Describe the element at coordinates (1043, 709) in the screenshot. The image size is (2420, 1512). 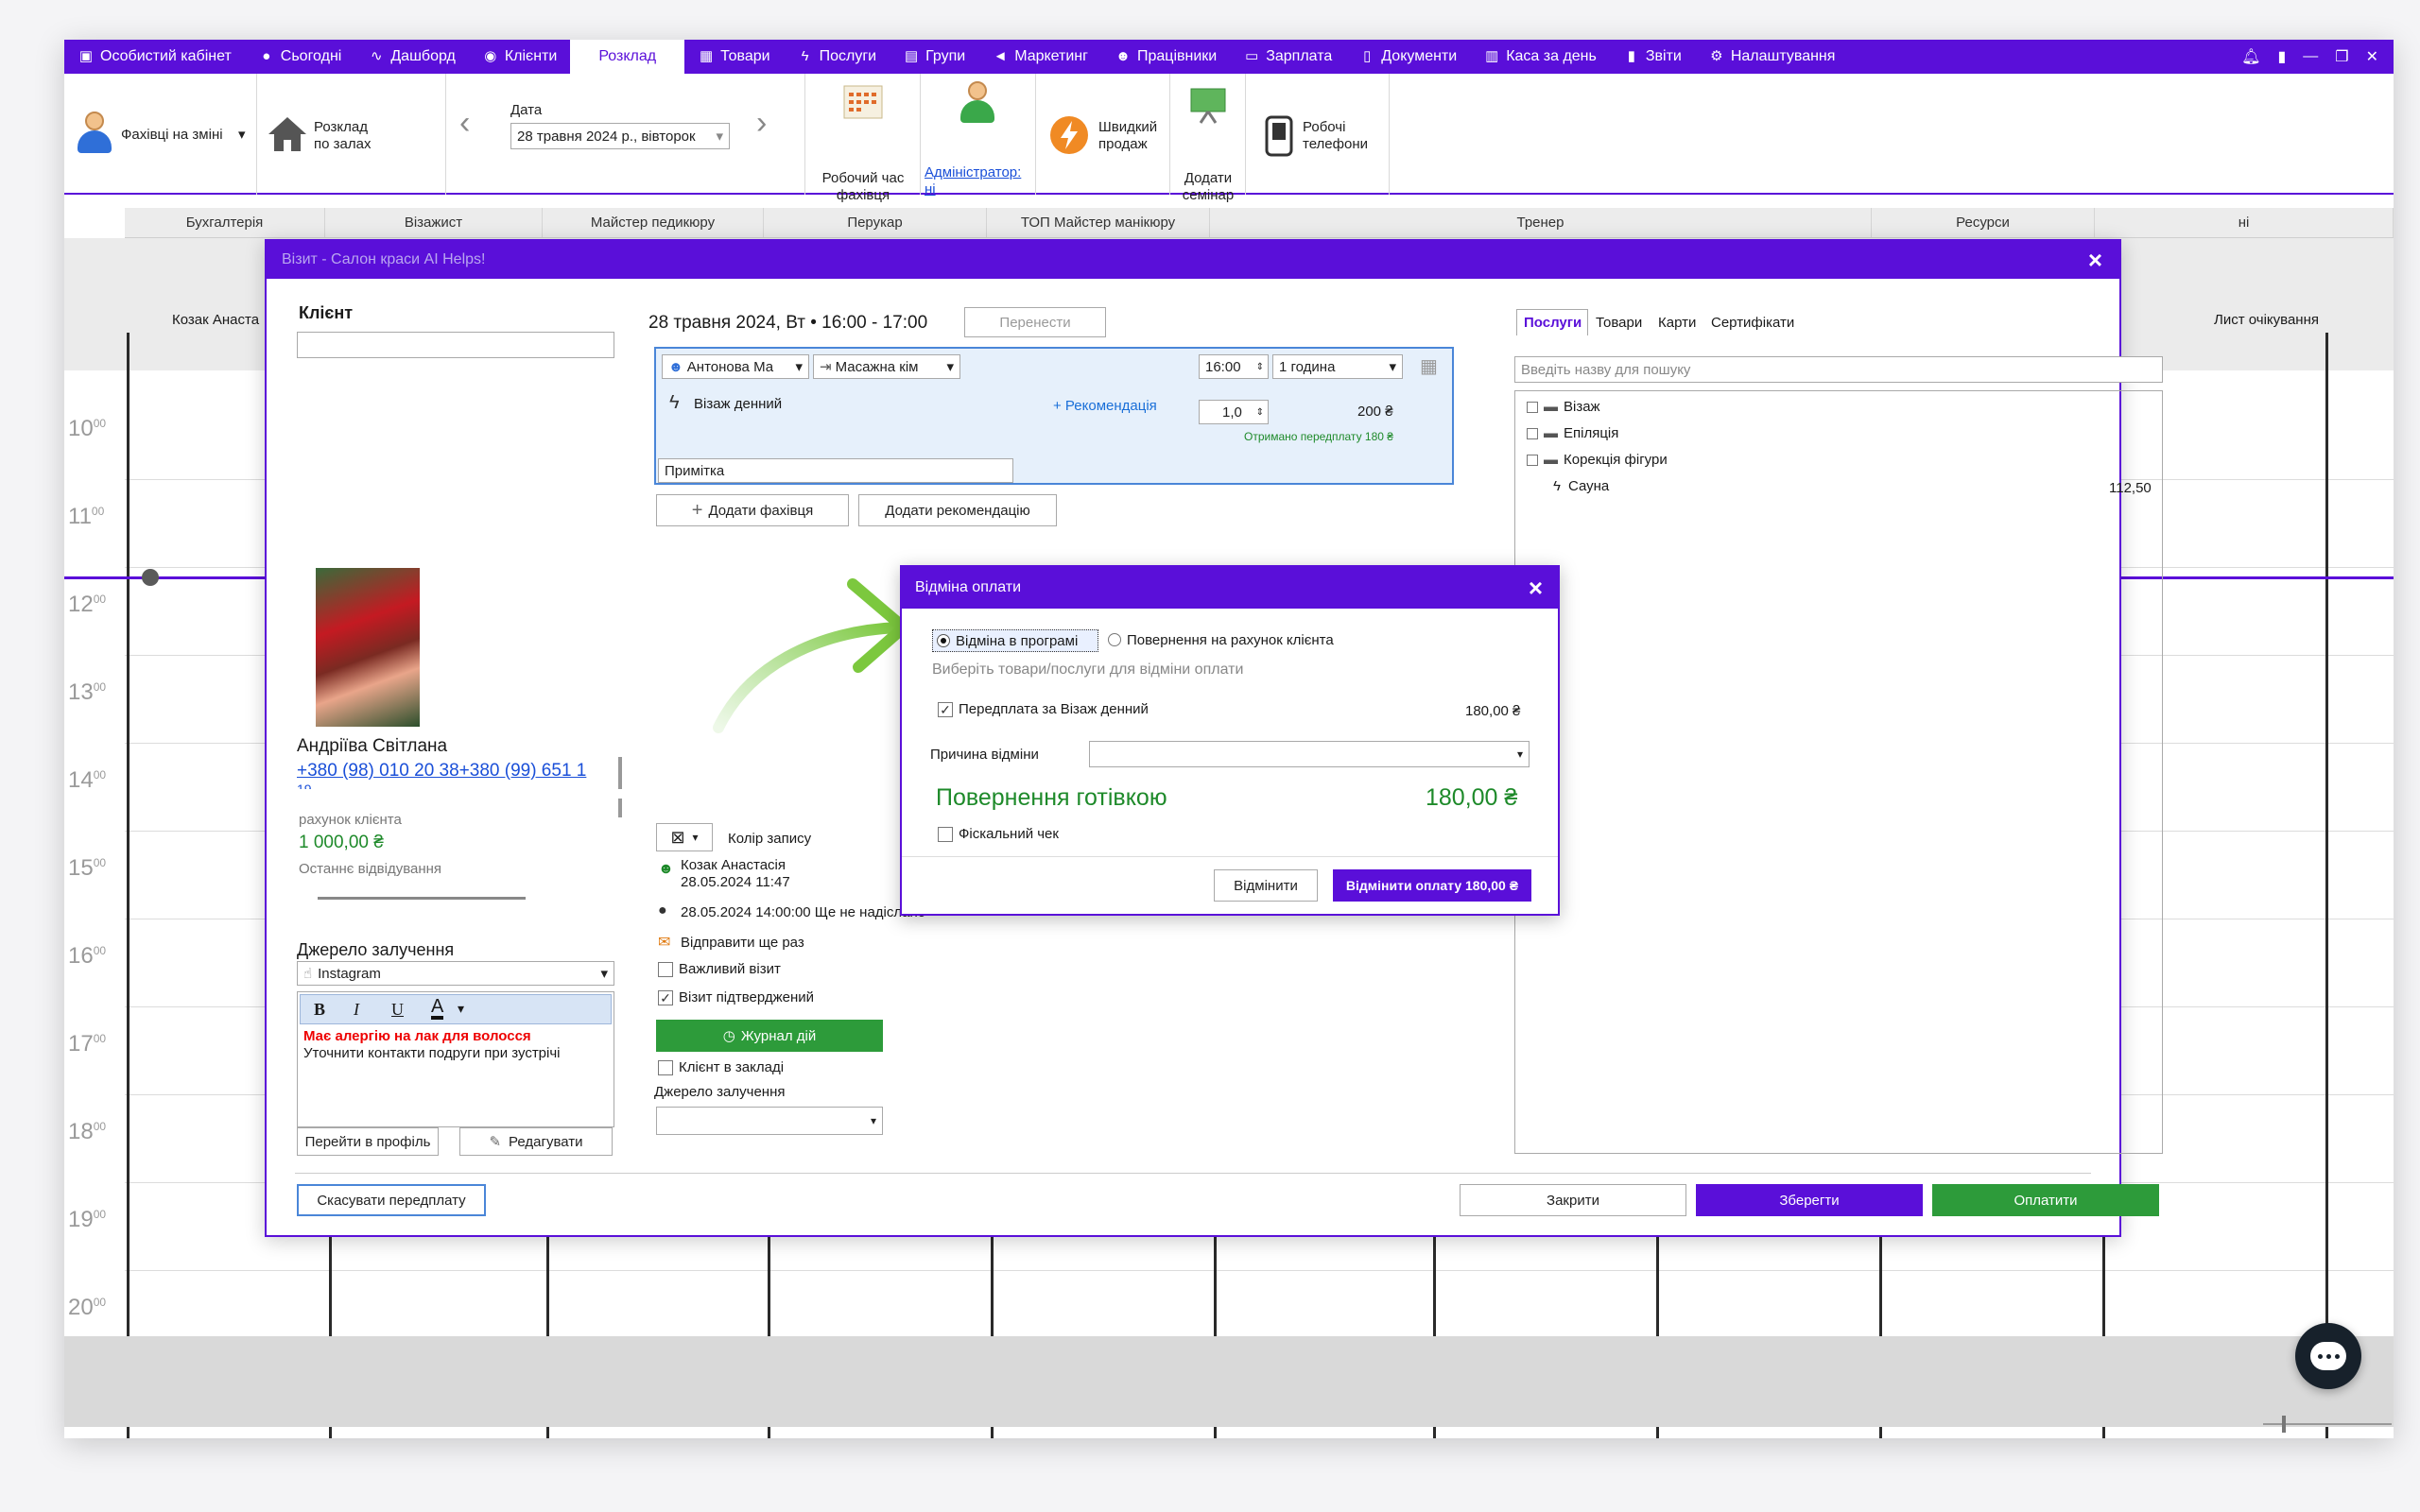
I see `prepay-item-checkbox: ✓ Передплата за Візаж денний` at that location.